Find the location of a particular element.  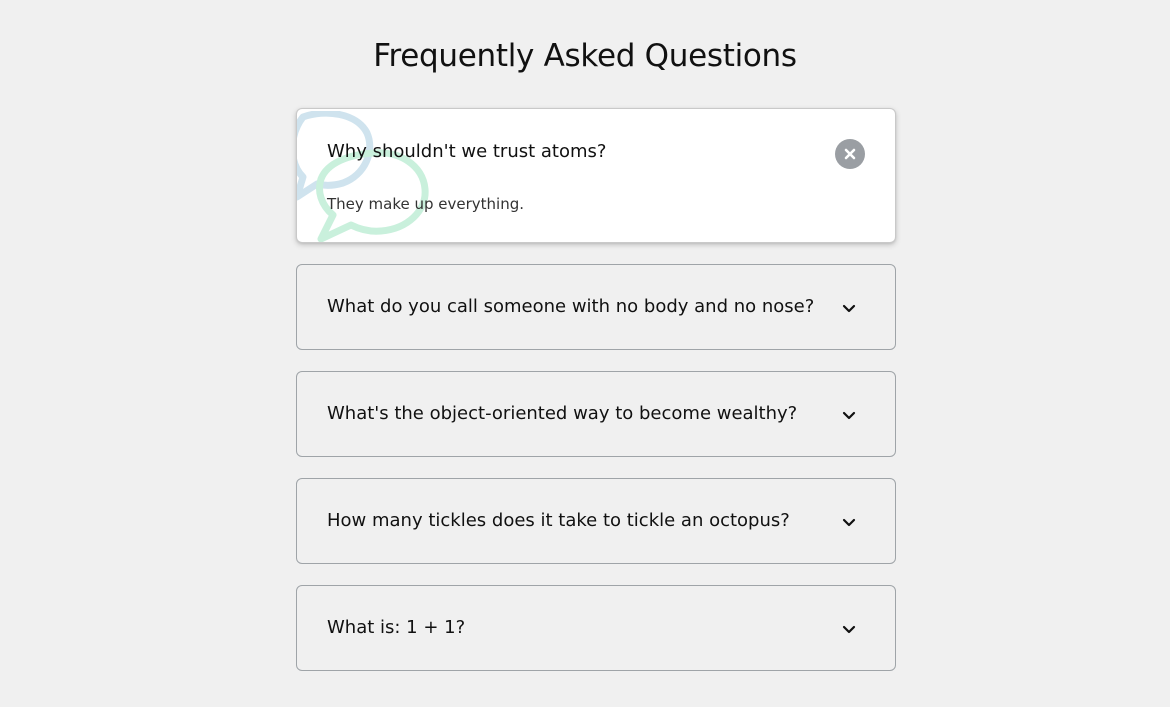

close-button is located at coordinates (850, 154).